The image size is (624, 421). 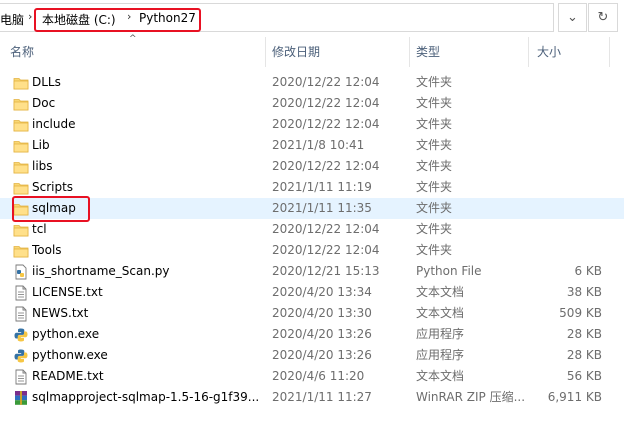 I want to click on file-row: include 2020/12/22 12:04 文件夹, so click(x=312, y=124).